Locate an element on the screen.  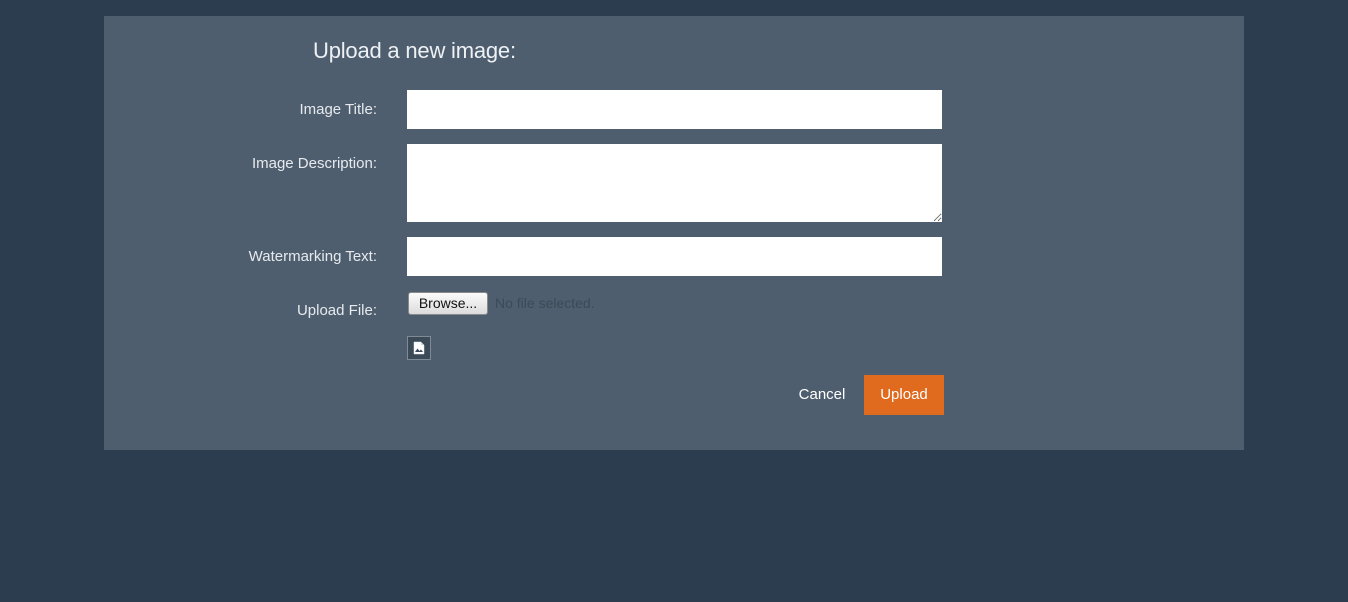
image-icon is located at coordinates (419, 348).